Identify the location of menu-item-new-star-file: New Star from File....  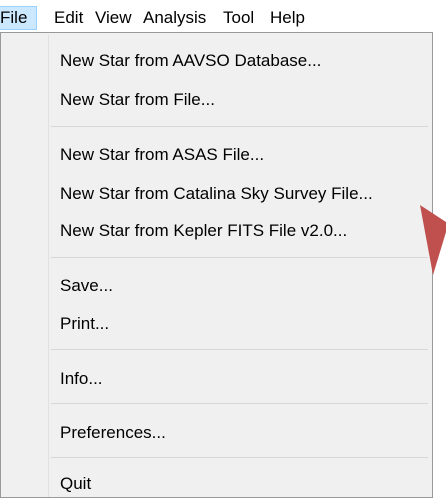
(216, 100).